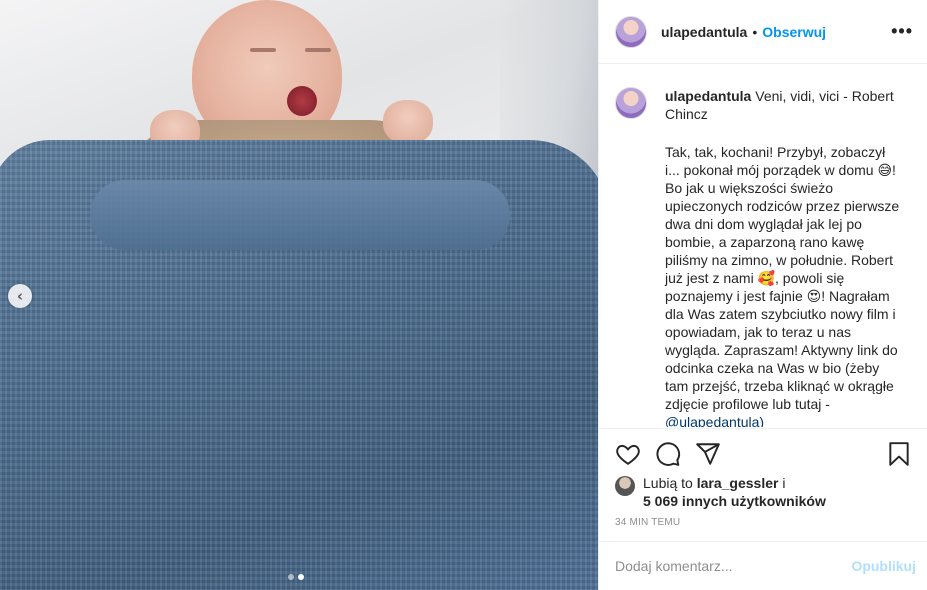  Describe the element at coordinates (263, 50) in the screenshot. I see `photo-baby-eye-left` at that location.